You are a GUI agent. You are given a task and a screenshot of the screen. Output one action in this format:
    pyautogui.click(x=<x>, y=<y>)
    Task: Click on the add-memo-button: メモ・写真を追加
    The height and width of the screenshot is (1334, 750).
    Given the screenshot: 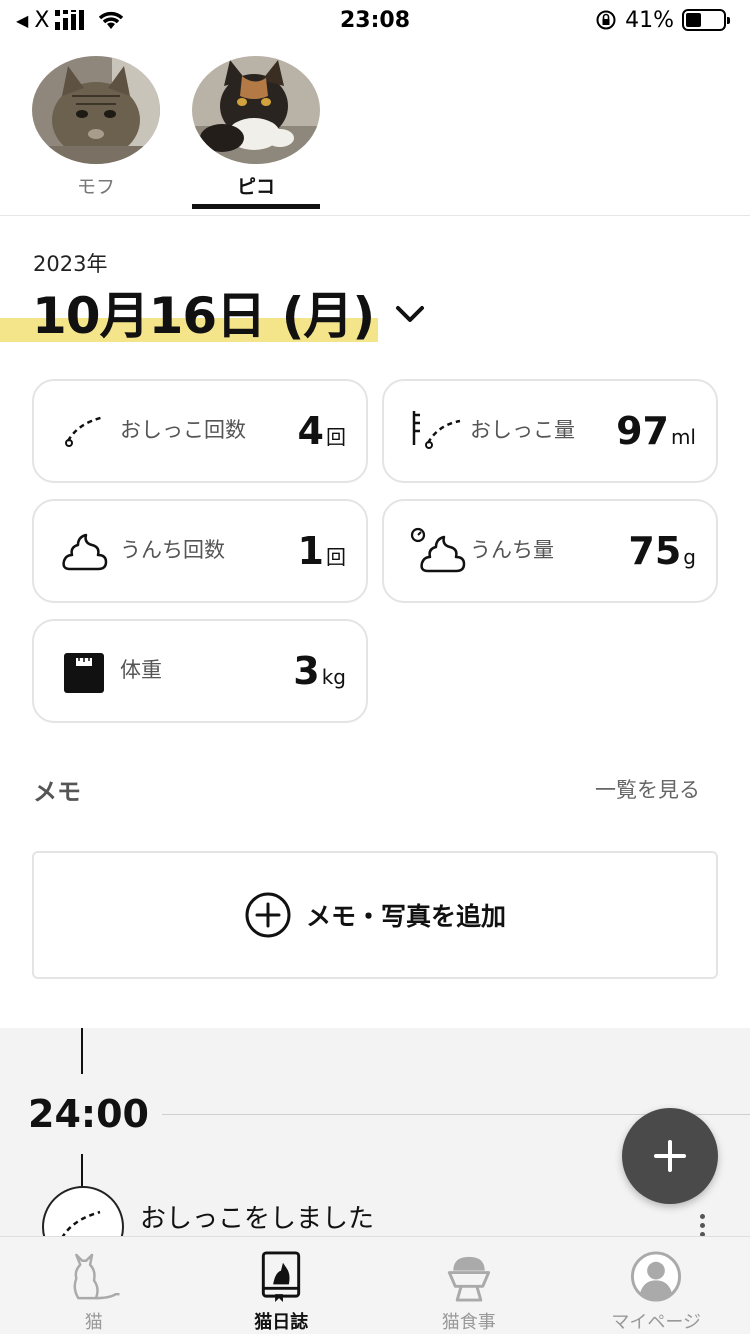 What is the action you would take?
    pyautogui.click(x=375, y=915)
    